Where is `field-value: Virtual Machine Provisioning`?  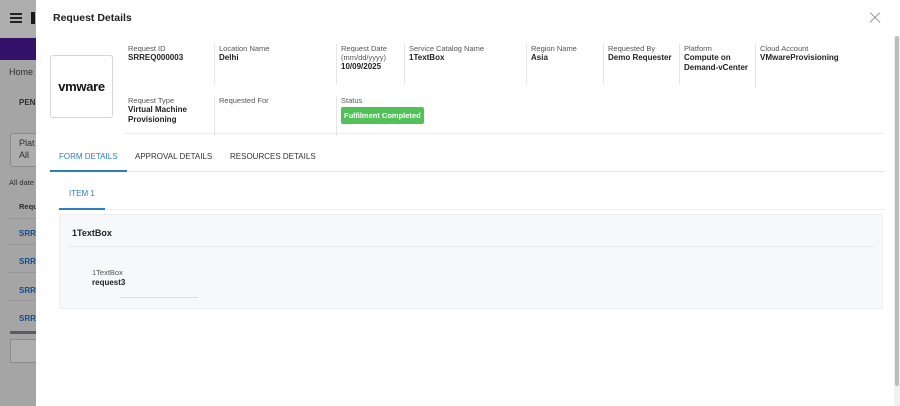 field-value: Virtual Machine Provisioning is located at coordinates (157, 114).